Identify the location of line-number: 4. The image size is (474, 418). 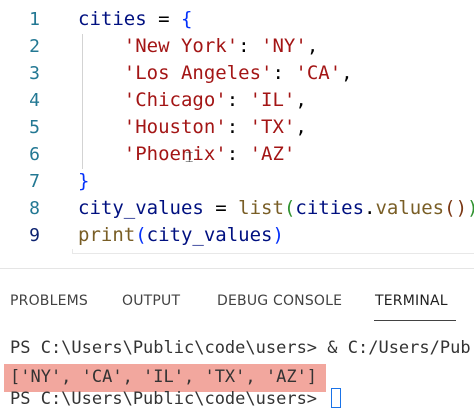
(34, 100).